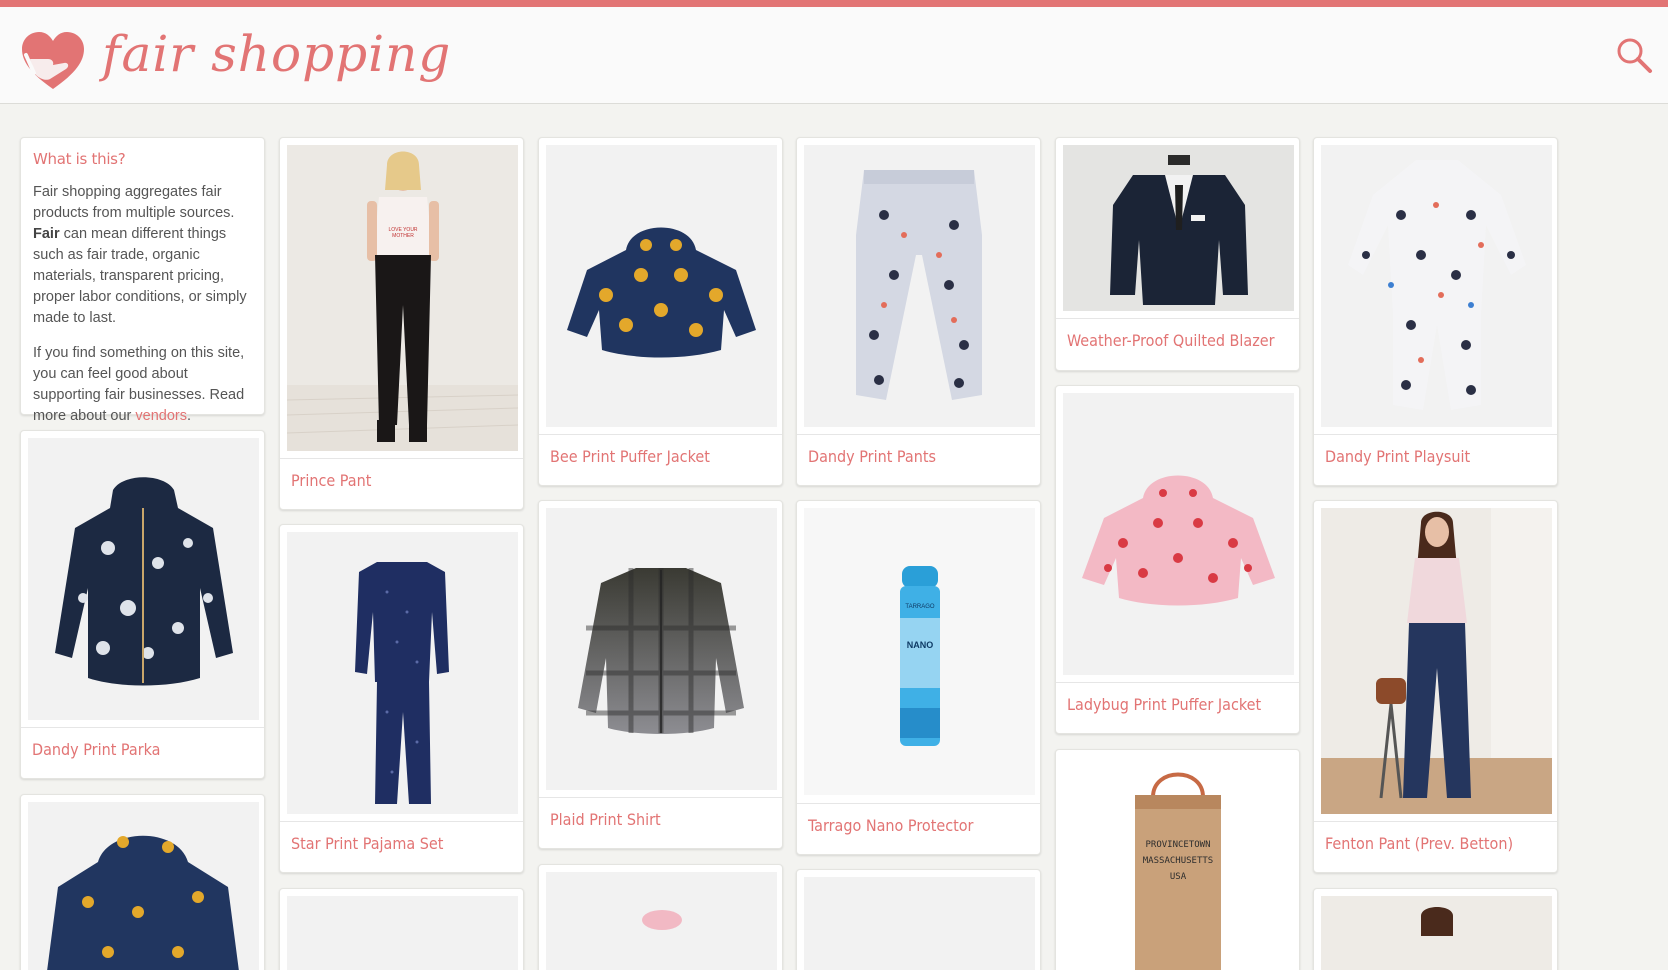 Image resolution: width=1668 pixels, height=970 pixels. Describe the element at coordinates (1177, 845) in the screenshot. I see `tote-line-1: PROVINCETOWN` at that location.